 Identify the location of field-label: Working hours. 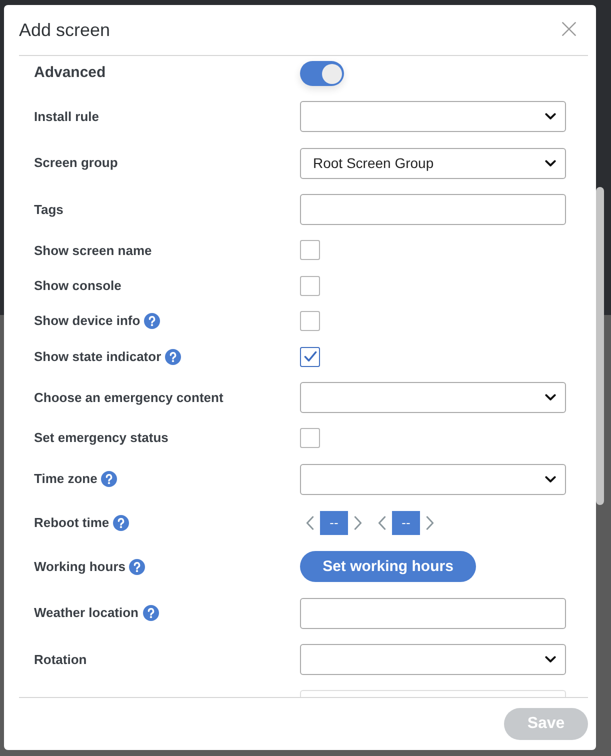
(80, 567).